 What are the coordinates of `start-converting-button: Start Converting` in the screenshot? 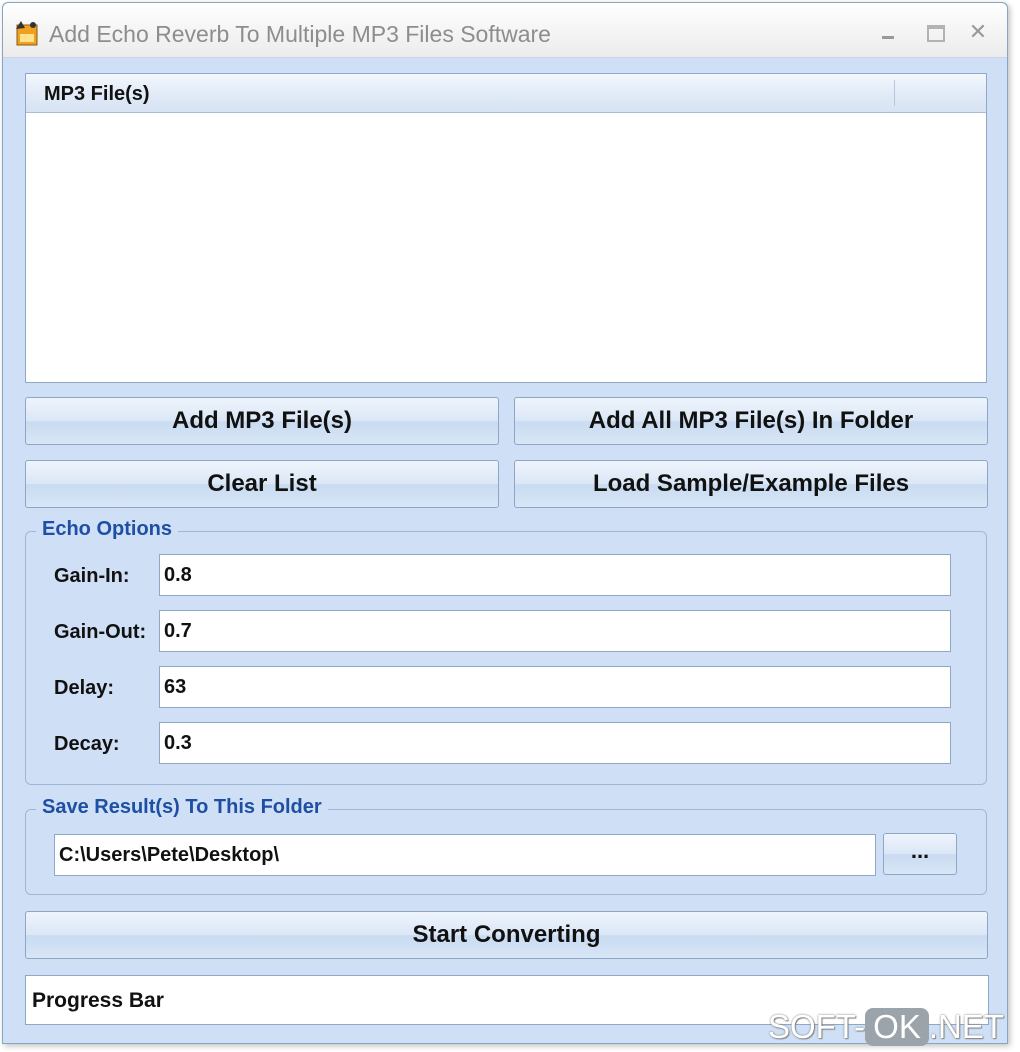 It's located at (506, 935).